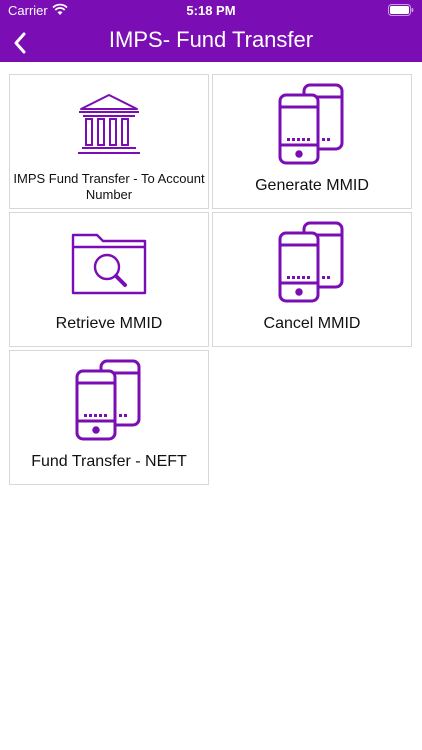 The height and width of the screenshot is (750, 422). I want to click on navigation-header: Carrier 5:18 PM IMPS- Fund Transfer, so click(211, 31).